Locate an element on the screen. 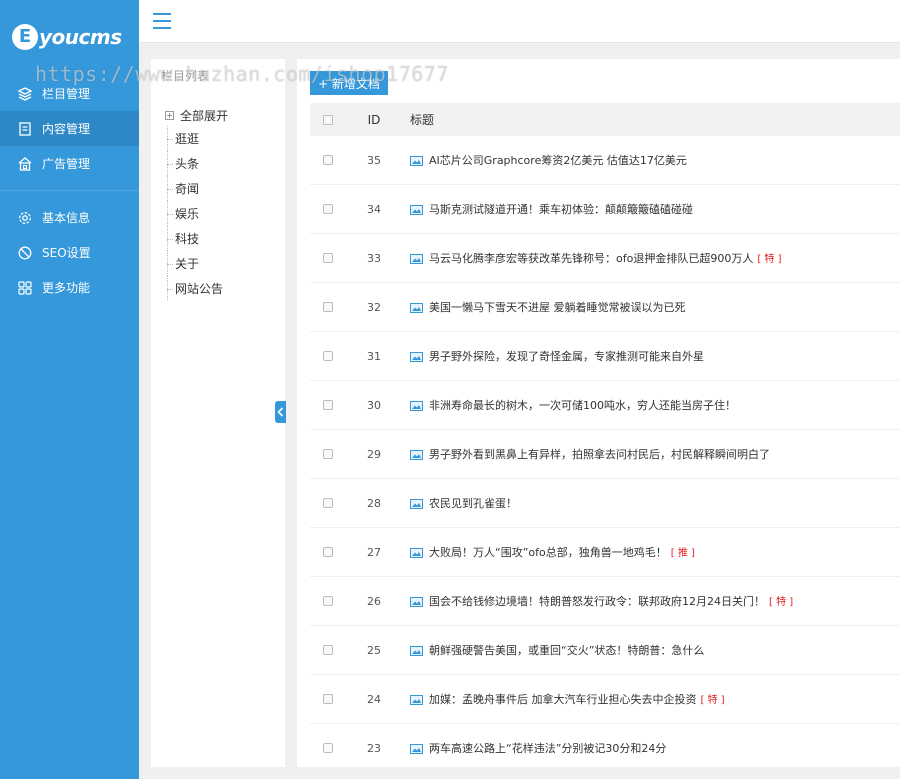 This screenshot has width=900, height=779. table-row: 27 大败局！万人“围攻”ofo总部，独角兽一地鸡毛！[ 推 ] is located at coordinates (605, 552).